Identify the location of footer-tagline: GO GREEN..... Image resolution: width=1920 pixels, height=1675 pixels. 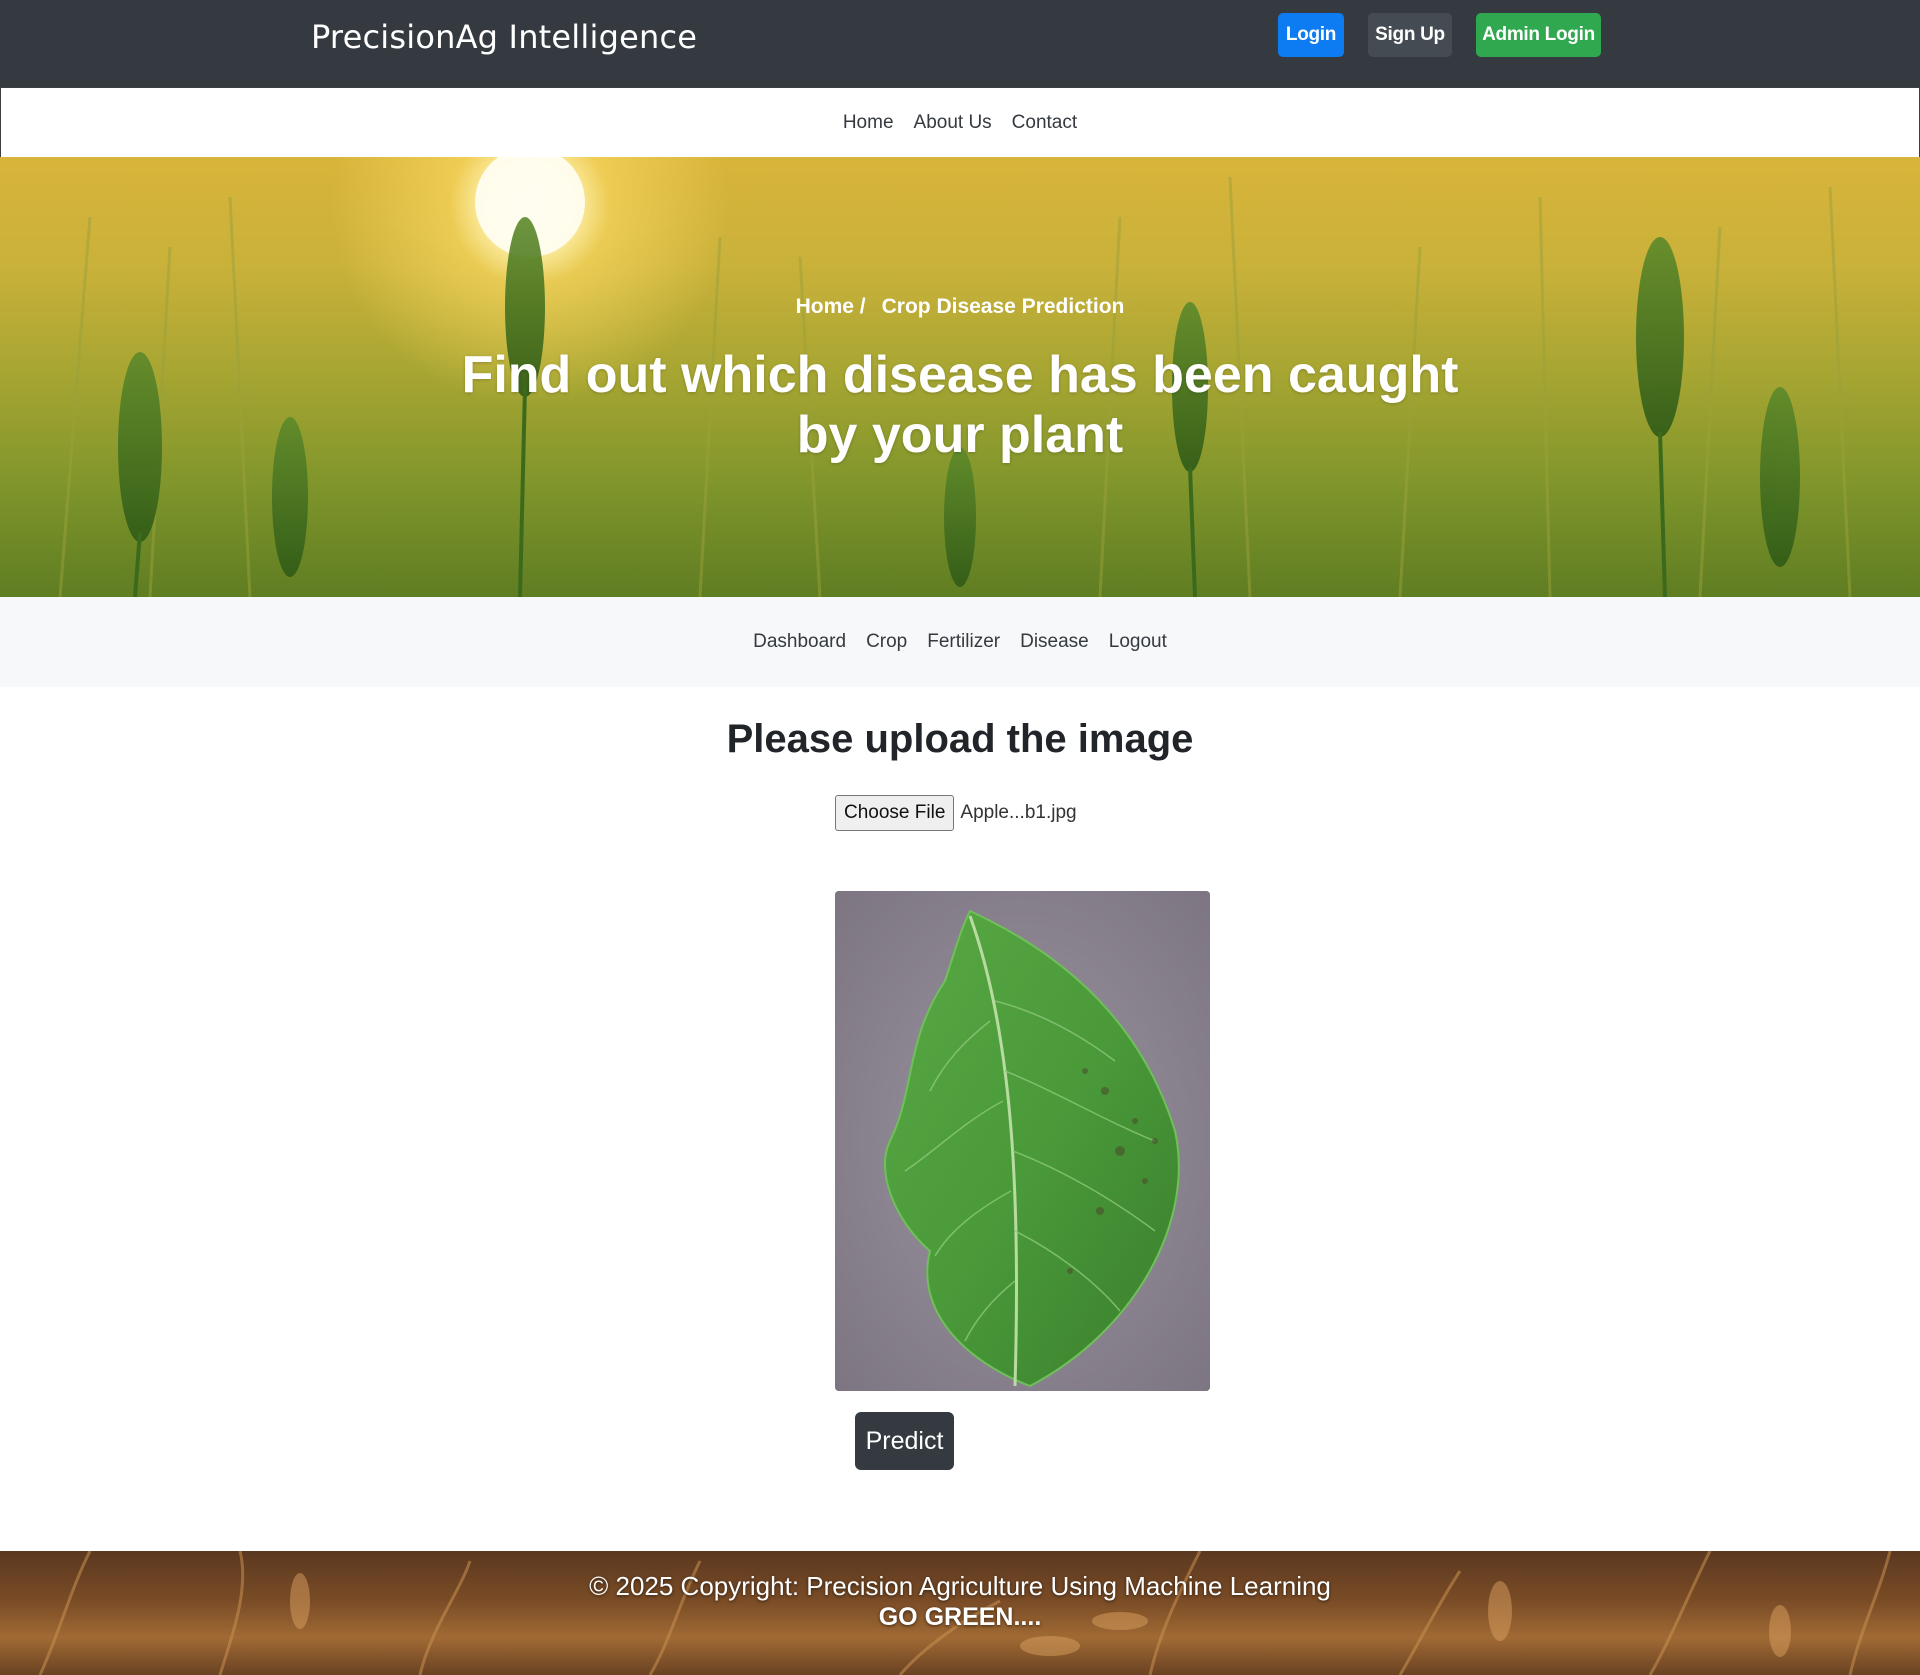
(960, 1617).